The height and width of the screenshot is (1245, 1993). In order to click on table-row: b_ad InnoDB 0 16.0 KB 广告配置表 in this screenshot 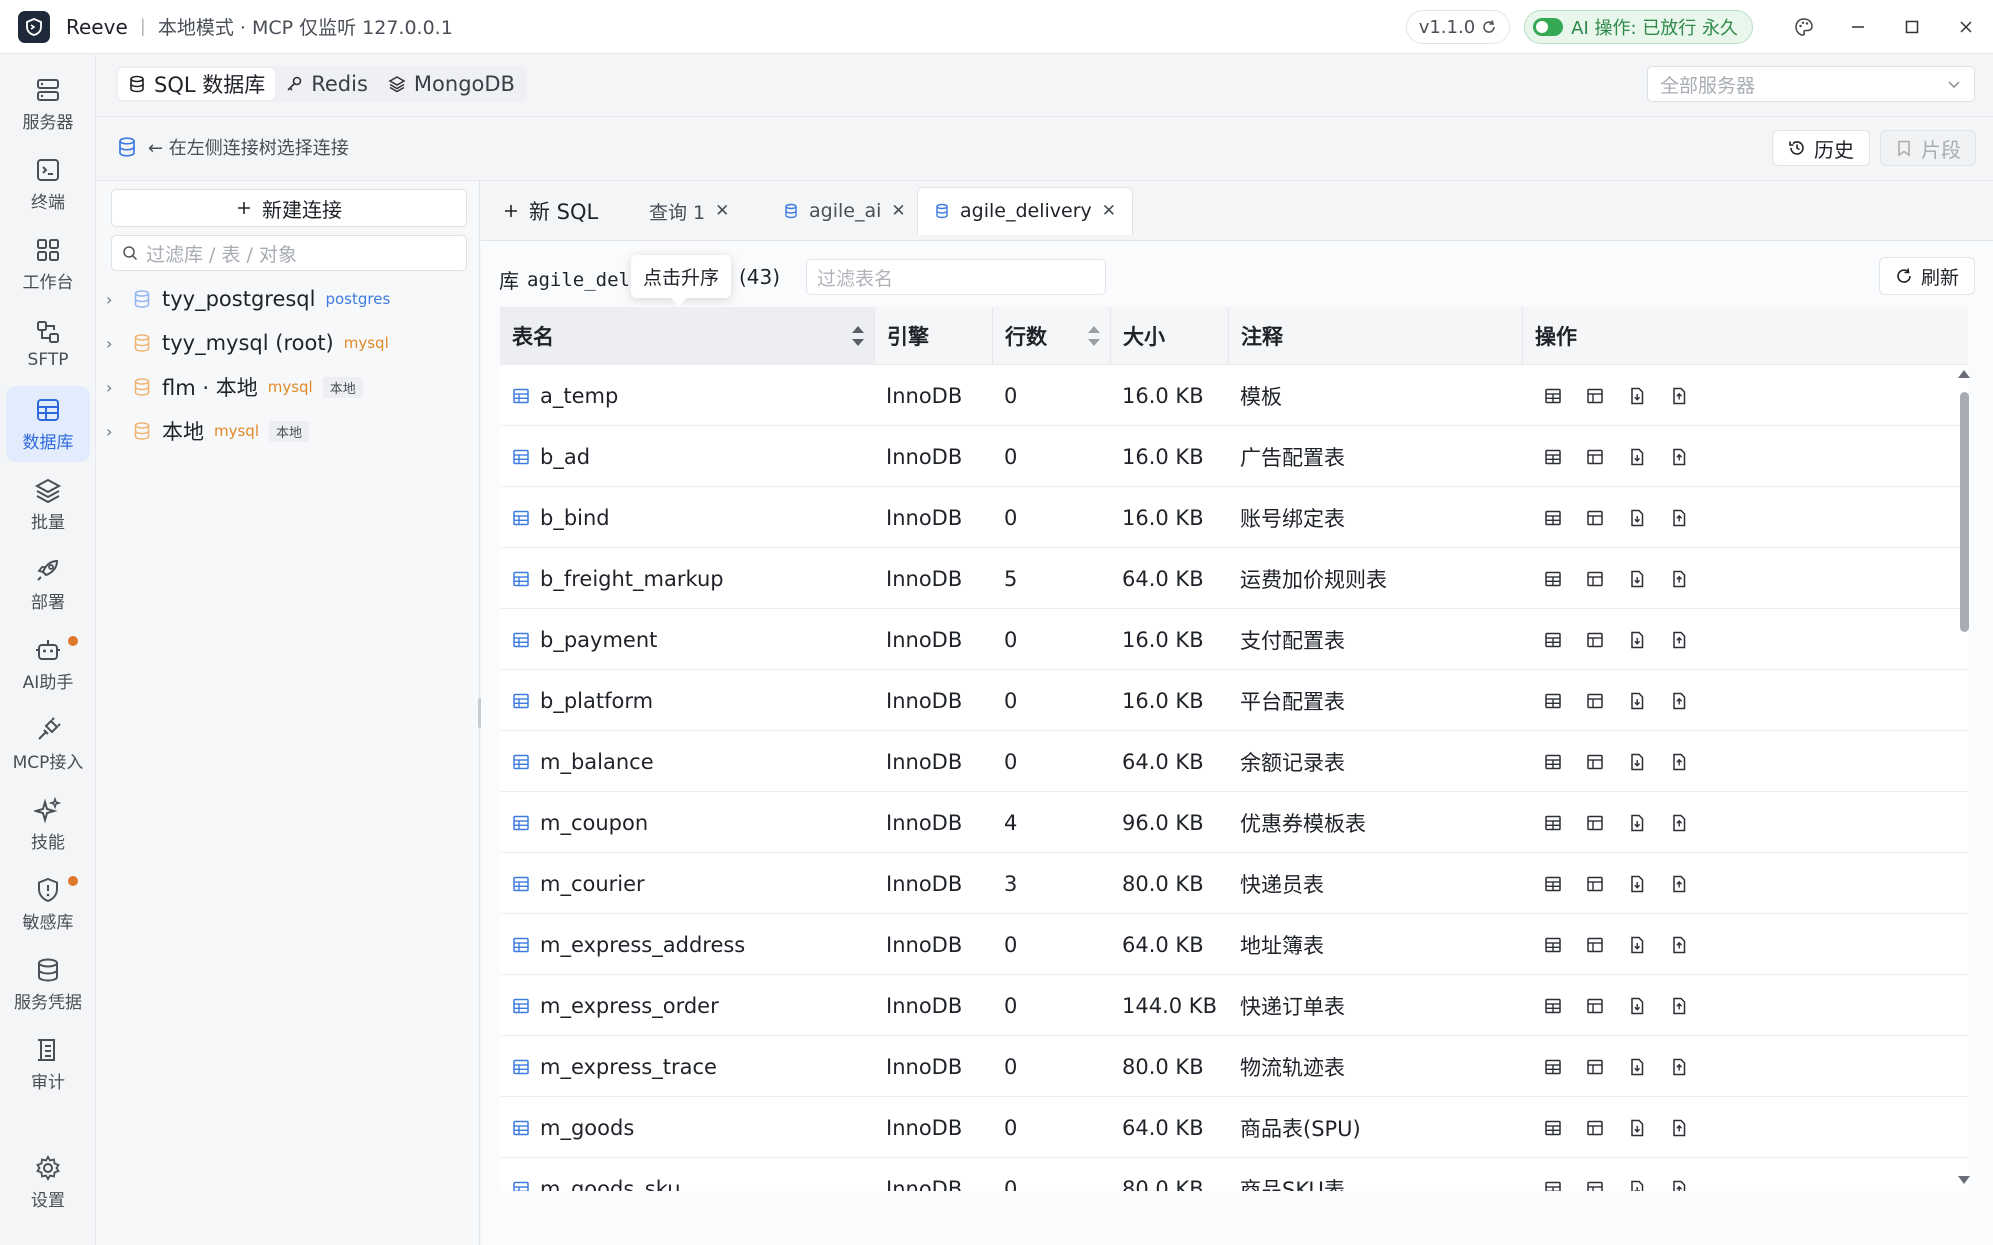, I will do `click(1234, 456)`.